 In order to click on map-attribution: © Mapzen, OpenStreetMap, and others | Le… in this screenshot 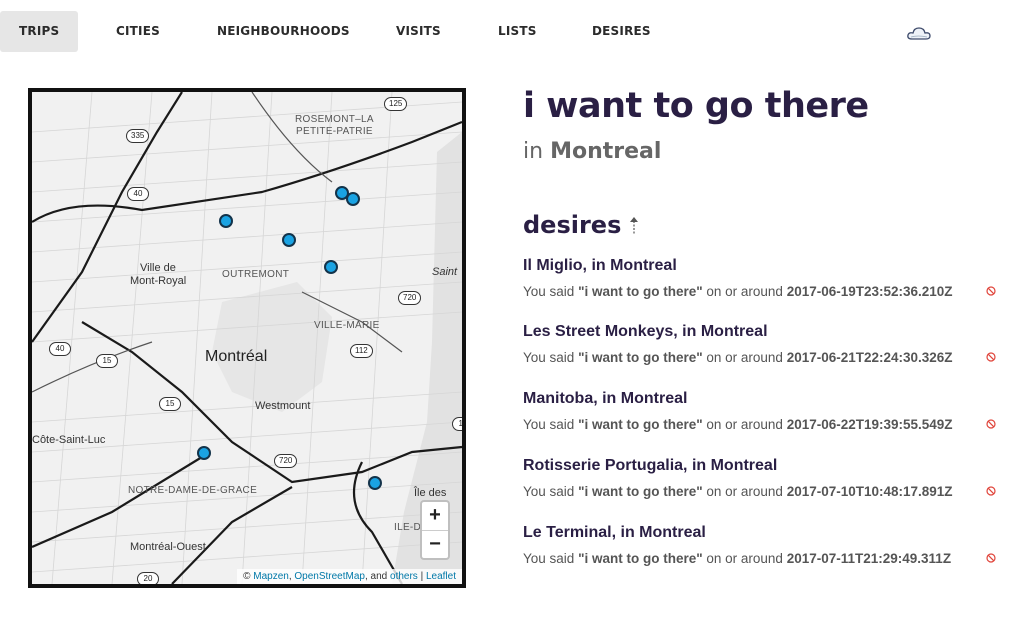, I will do `click(349, 576)`.